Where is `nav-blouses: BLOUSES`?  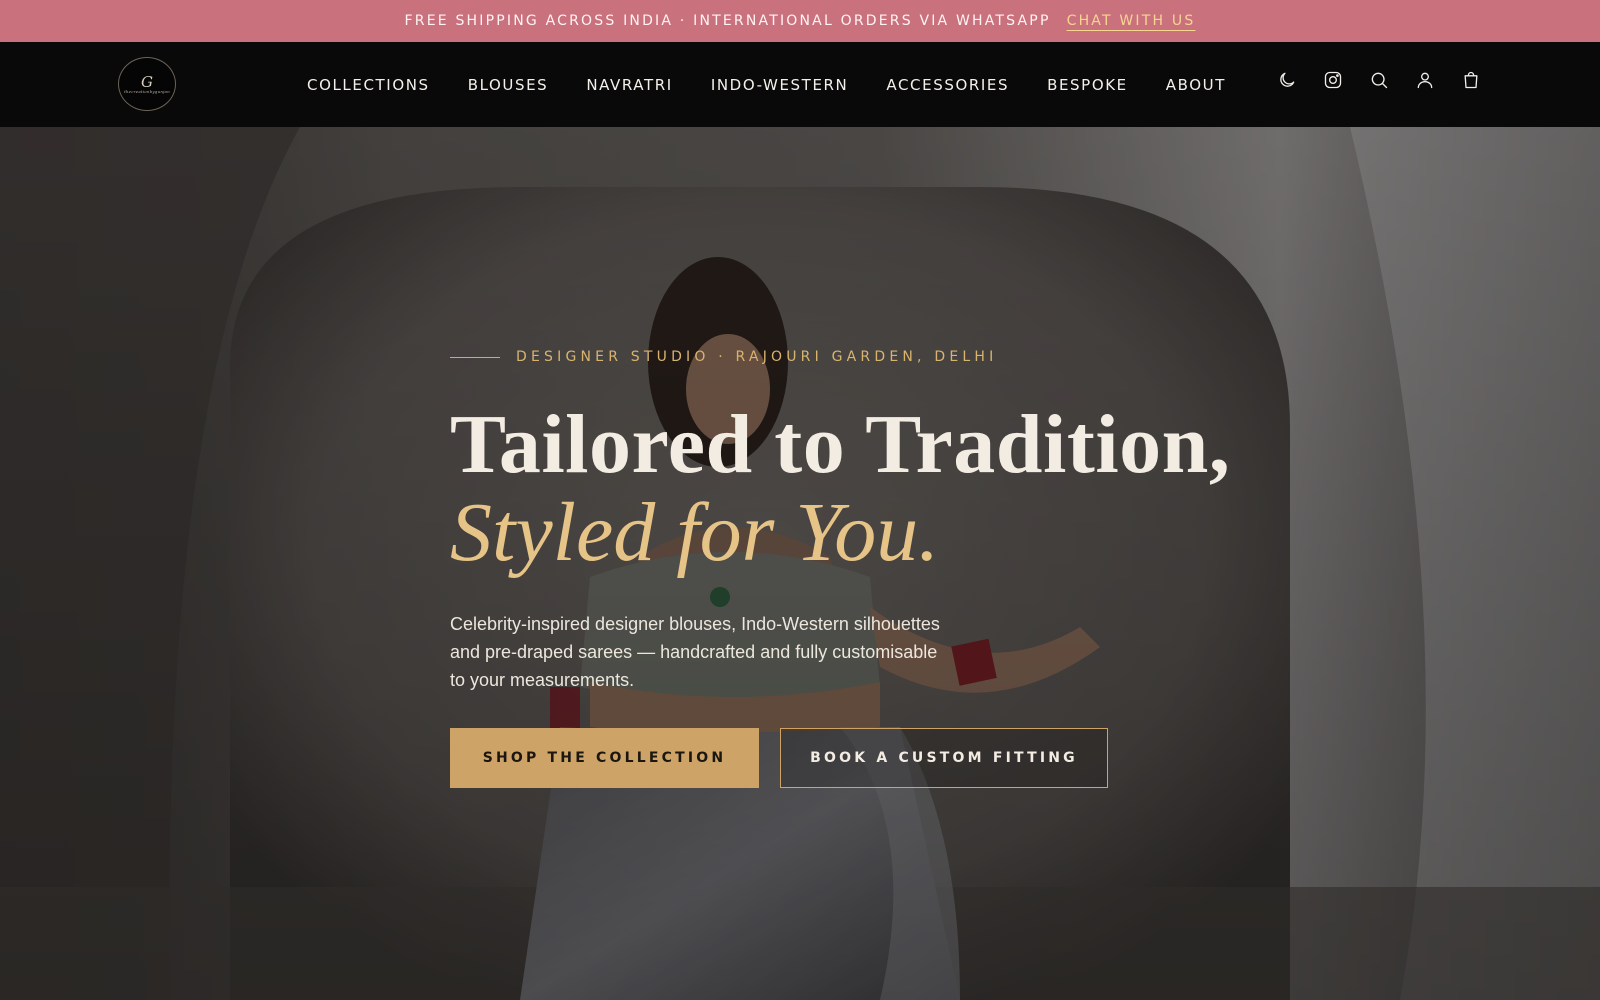 nav-blouses: BLOUSES is located at coordinates (508, 85).